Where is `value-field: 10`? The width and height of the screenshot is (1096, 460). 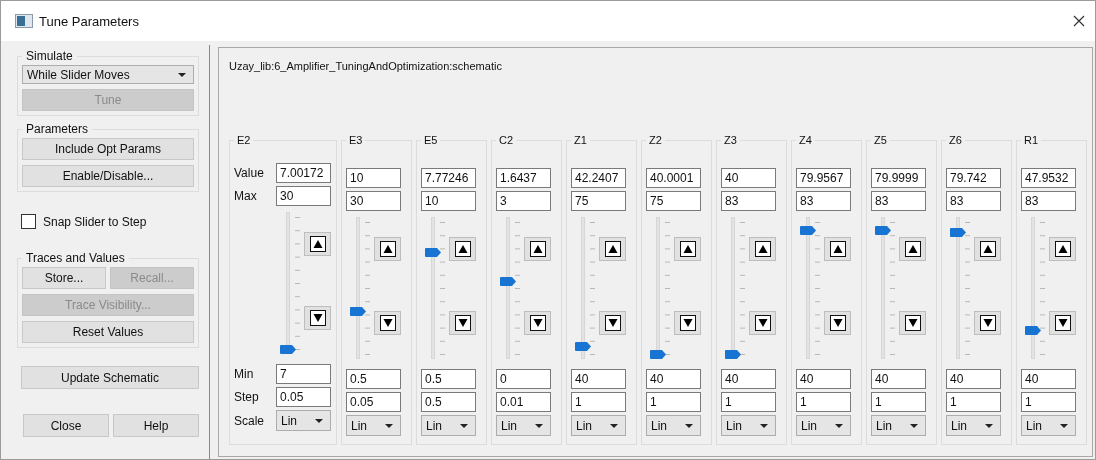
value-field: 10 is located at coordinates (373, 178).